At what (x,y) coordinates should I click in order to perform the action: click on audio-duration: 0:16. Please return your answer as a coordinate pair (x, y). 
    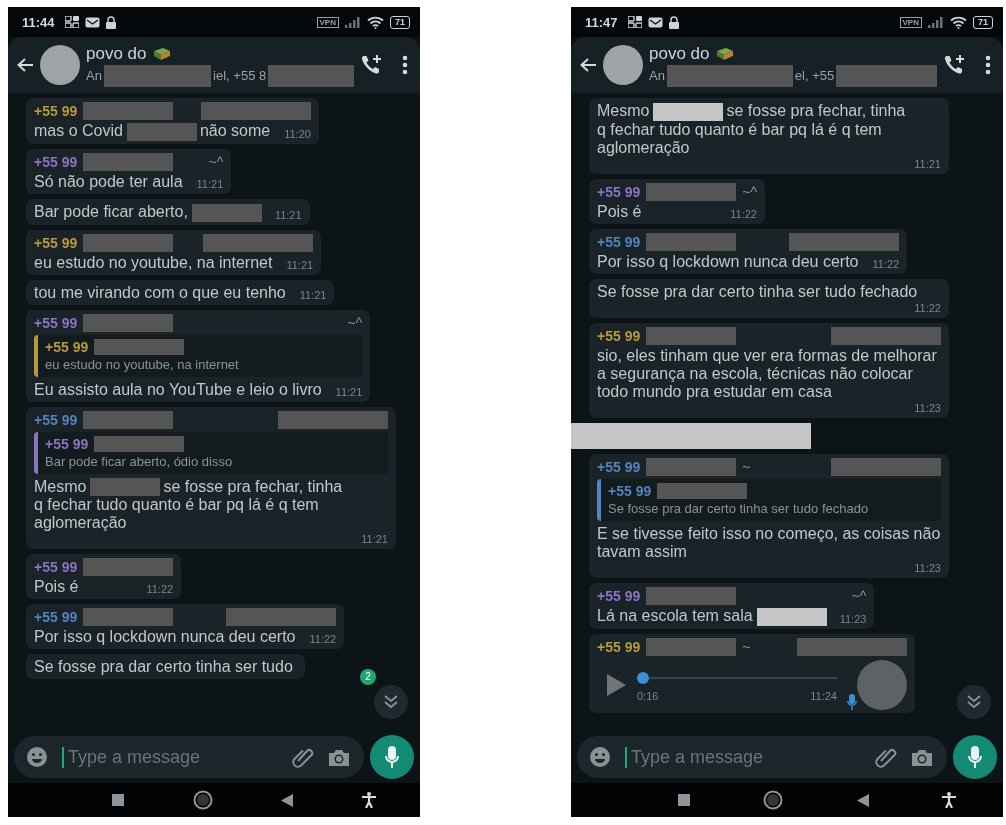
    Looking at the image, I should click on (648, 695).